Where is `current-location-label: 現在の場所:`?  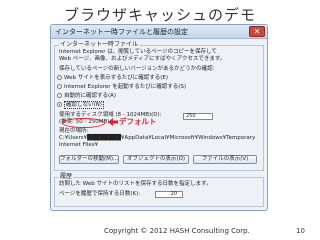 current-location-label: 現在の場所: is located at coordinates (74, 131).